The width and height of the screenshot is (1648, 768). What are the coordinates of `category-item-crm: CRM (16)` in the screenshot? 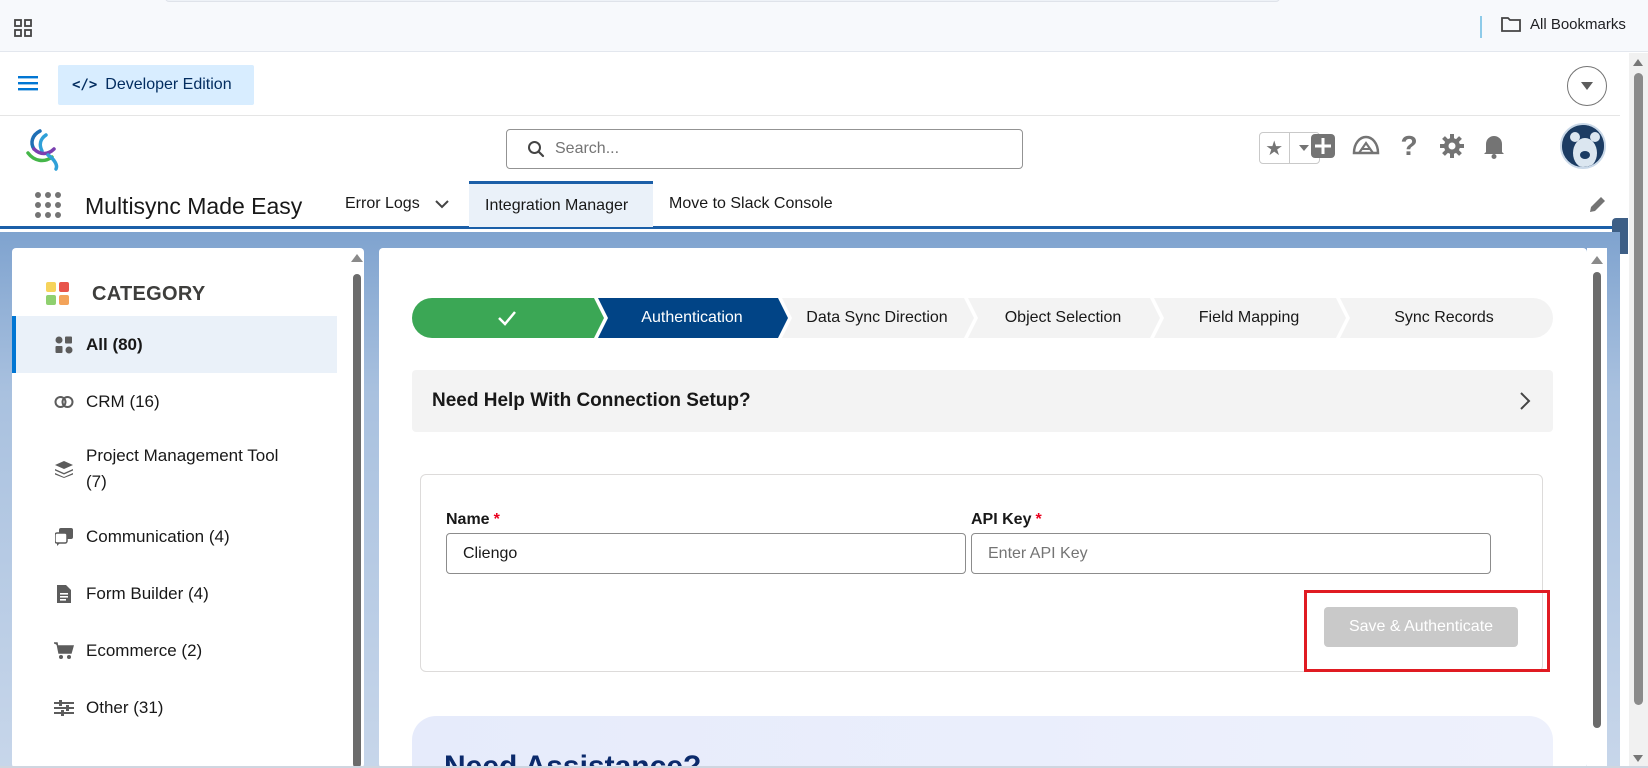 It's located at (174, 401).